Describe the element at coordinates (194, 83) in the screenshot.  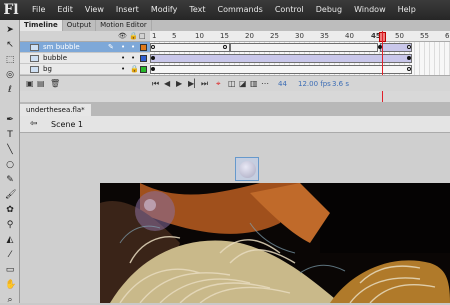
I see `step-forward-icon: ▶▏` at that location.